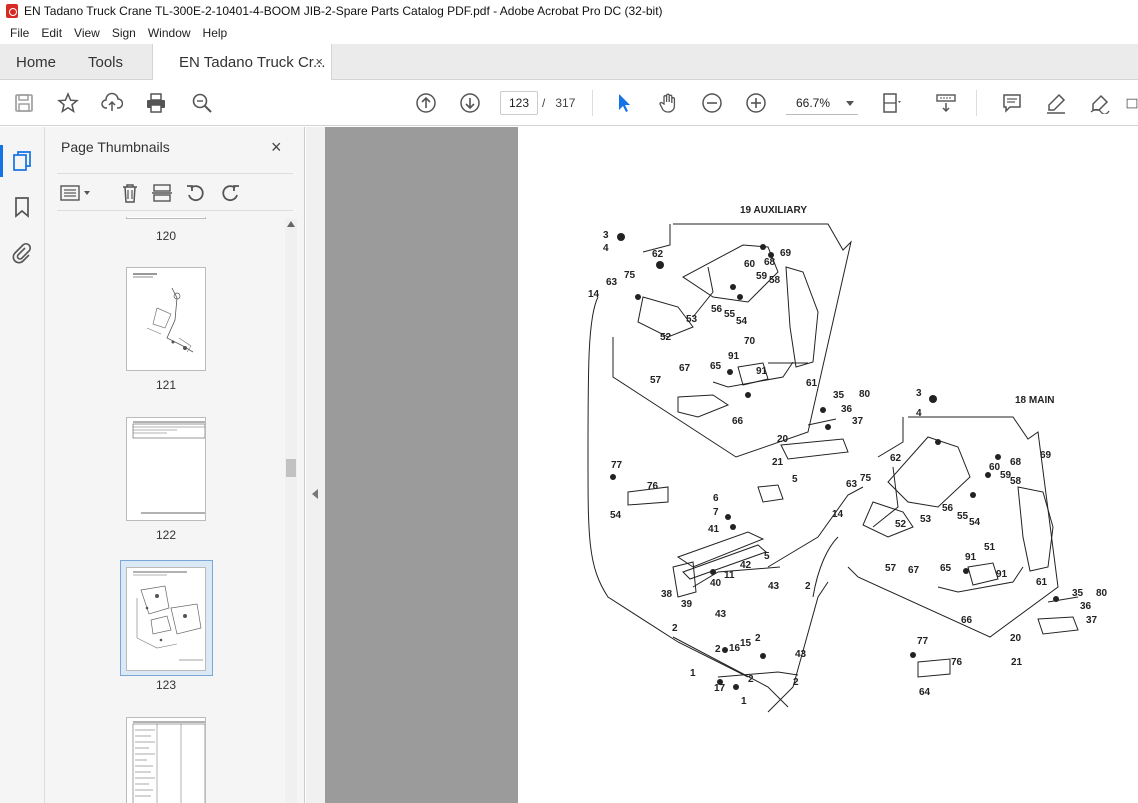 This screenshot has width=1138, height=803. I want to click on page-fit-icon, so click(892, 103).